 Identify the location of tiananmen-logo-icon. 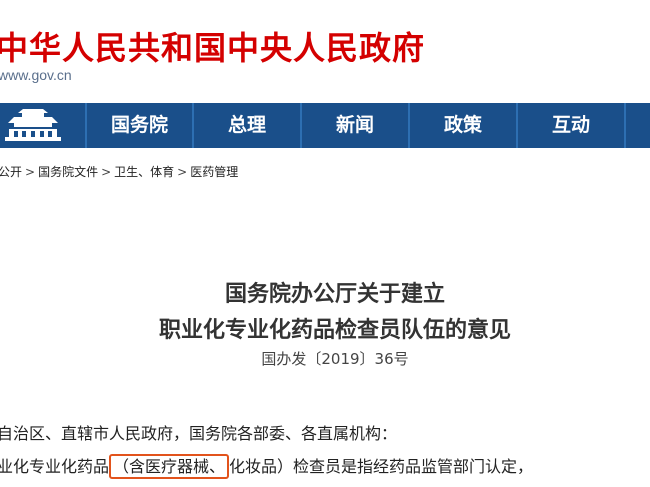
(37, 125).